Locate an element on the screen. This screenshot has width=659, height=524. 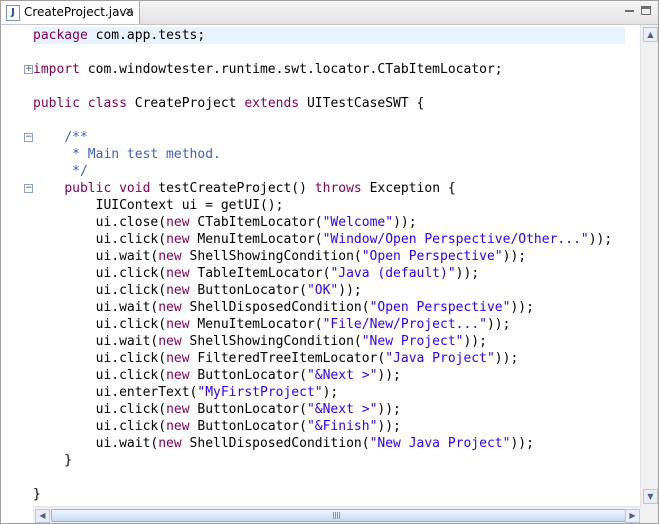
code-javadoc: */ is located at coordinates (80, 171).